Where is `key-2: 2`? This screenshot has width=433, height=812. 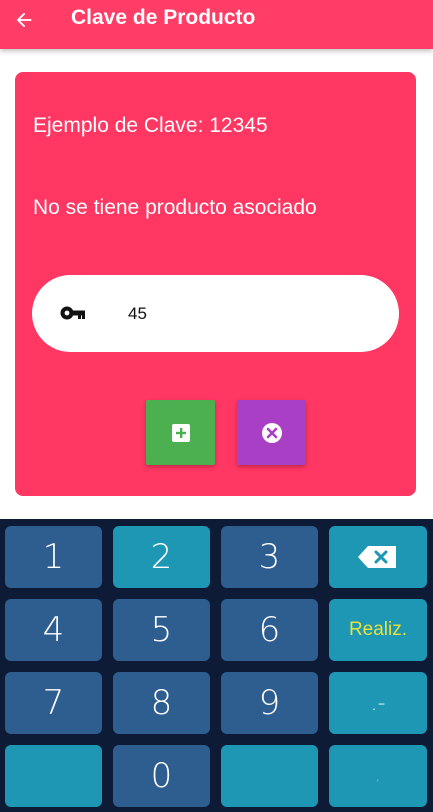
key-2: 2 is located at coordinates (161, 557).